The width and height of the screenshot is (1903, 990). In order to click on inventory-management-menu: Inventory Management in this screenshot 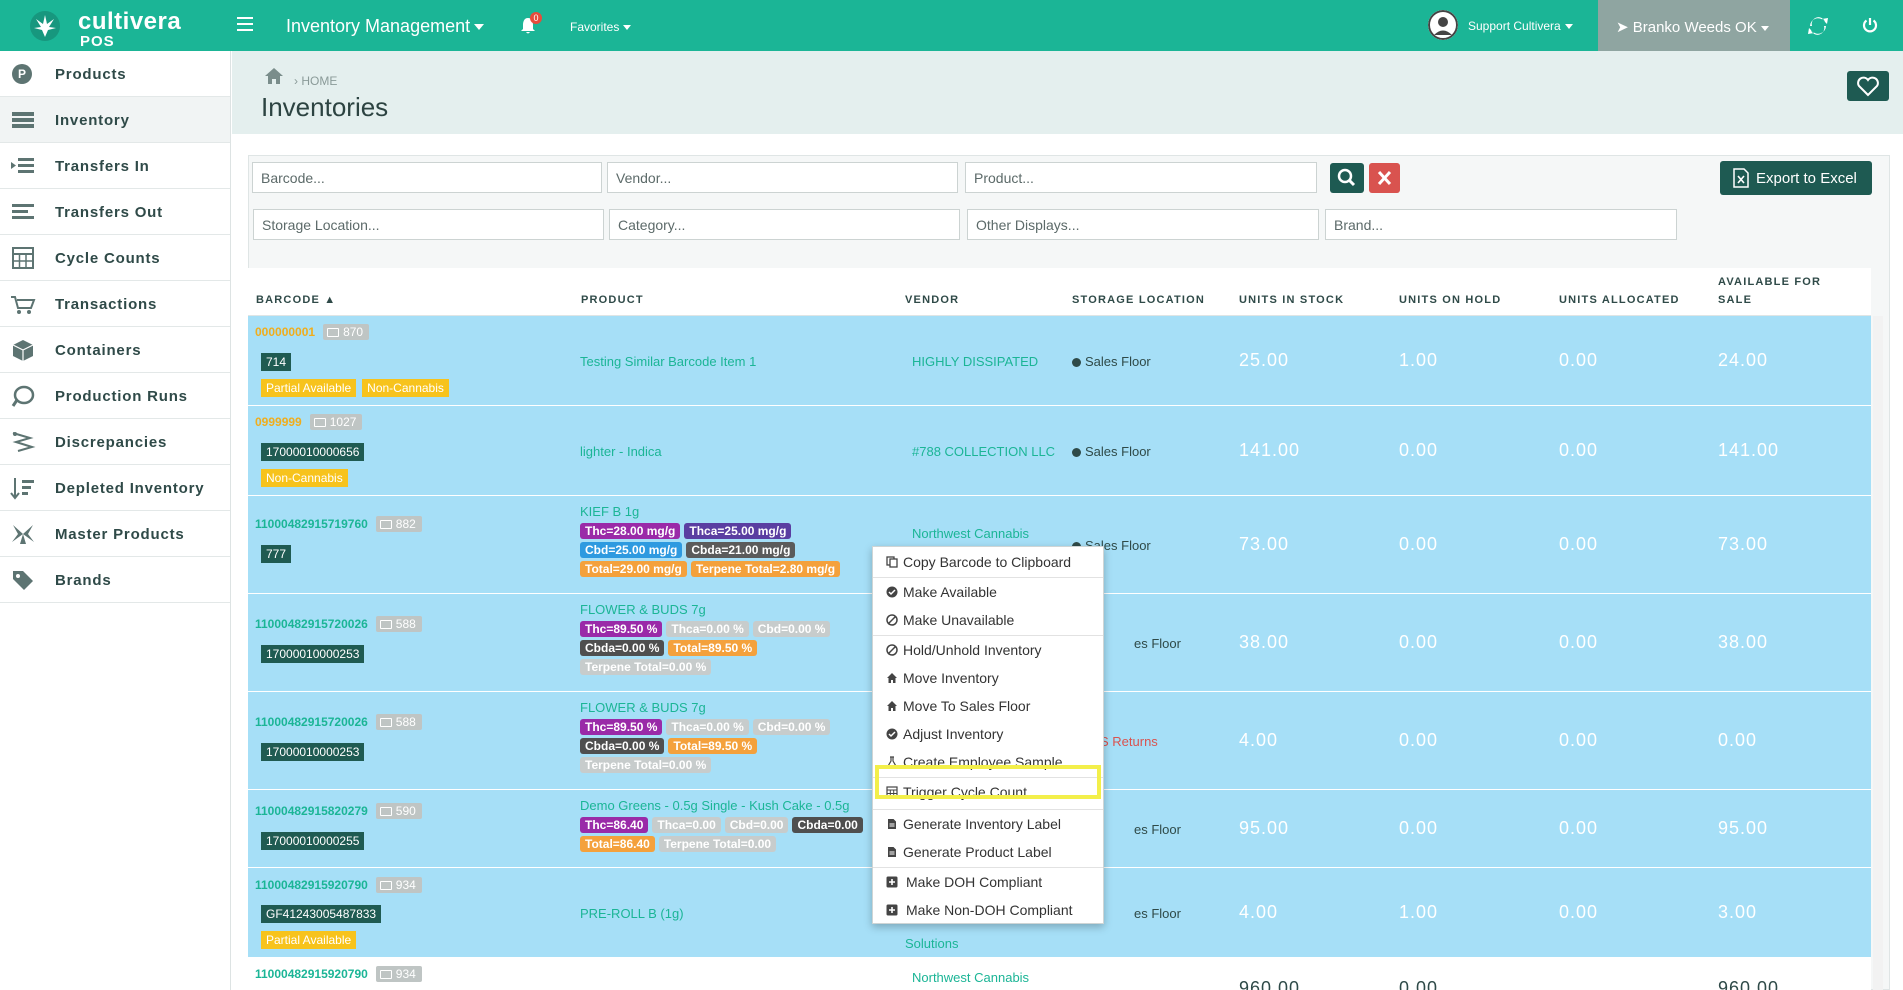, I will do `click(385, 26)`.